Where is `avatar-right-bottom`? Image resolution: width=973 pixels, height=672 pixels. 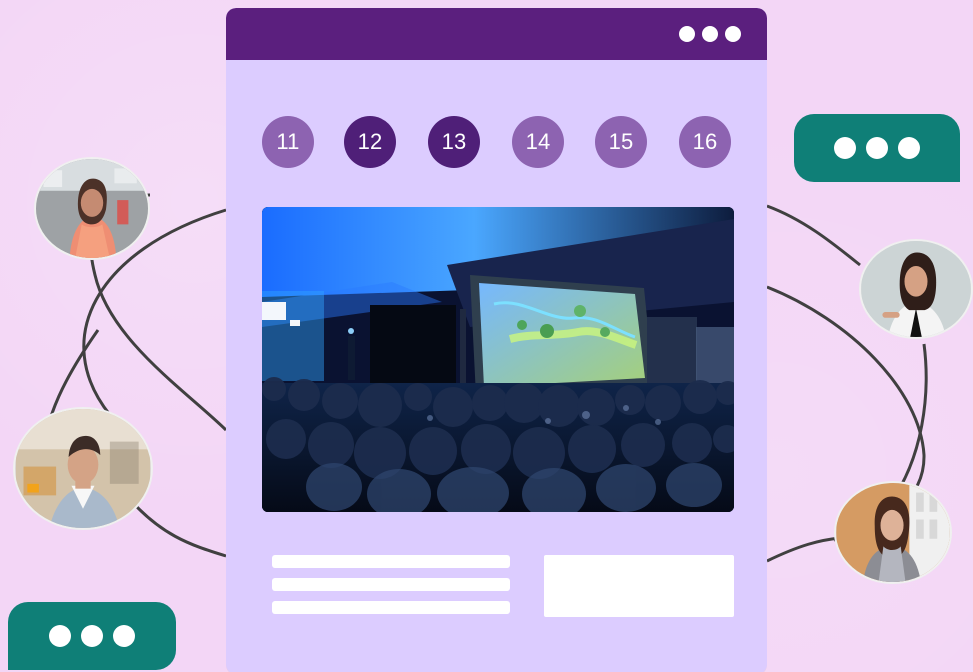
avatar-right-bottom is located at coordinates (893, 532).